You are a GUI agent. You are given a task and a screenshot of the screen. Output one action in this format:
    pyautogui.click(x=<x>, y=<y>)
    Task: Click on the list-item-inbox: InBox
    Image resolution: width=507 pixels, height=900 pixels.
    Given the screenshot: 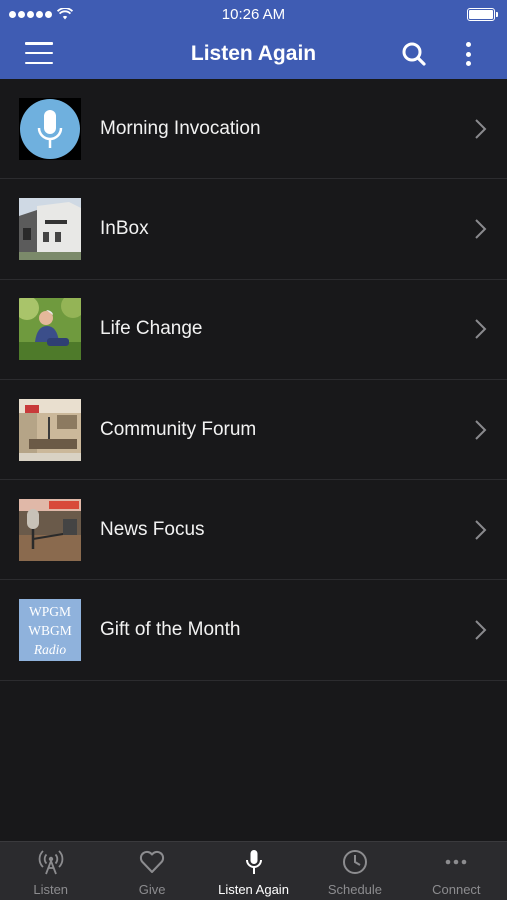 What is the action you would take?
    pyautogui.click(x=253, y=229)
    